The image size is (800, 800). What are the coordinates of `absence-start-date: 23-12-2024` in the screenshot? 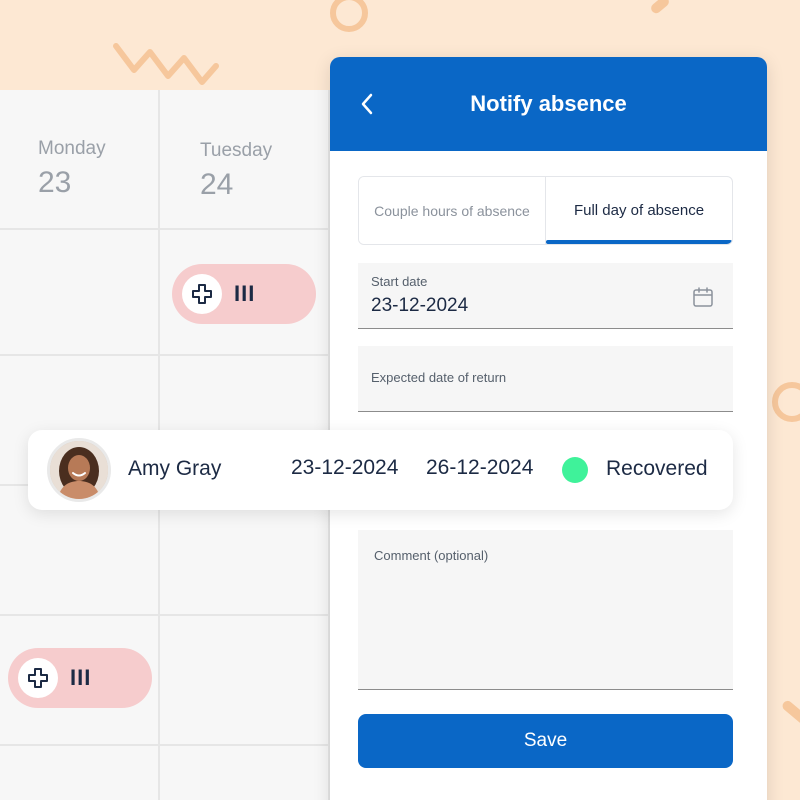 It's located at (345, 467).